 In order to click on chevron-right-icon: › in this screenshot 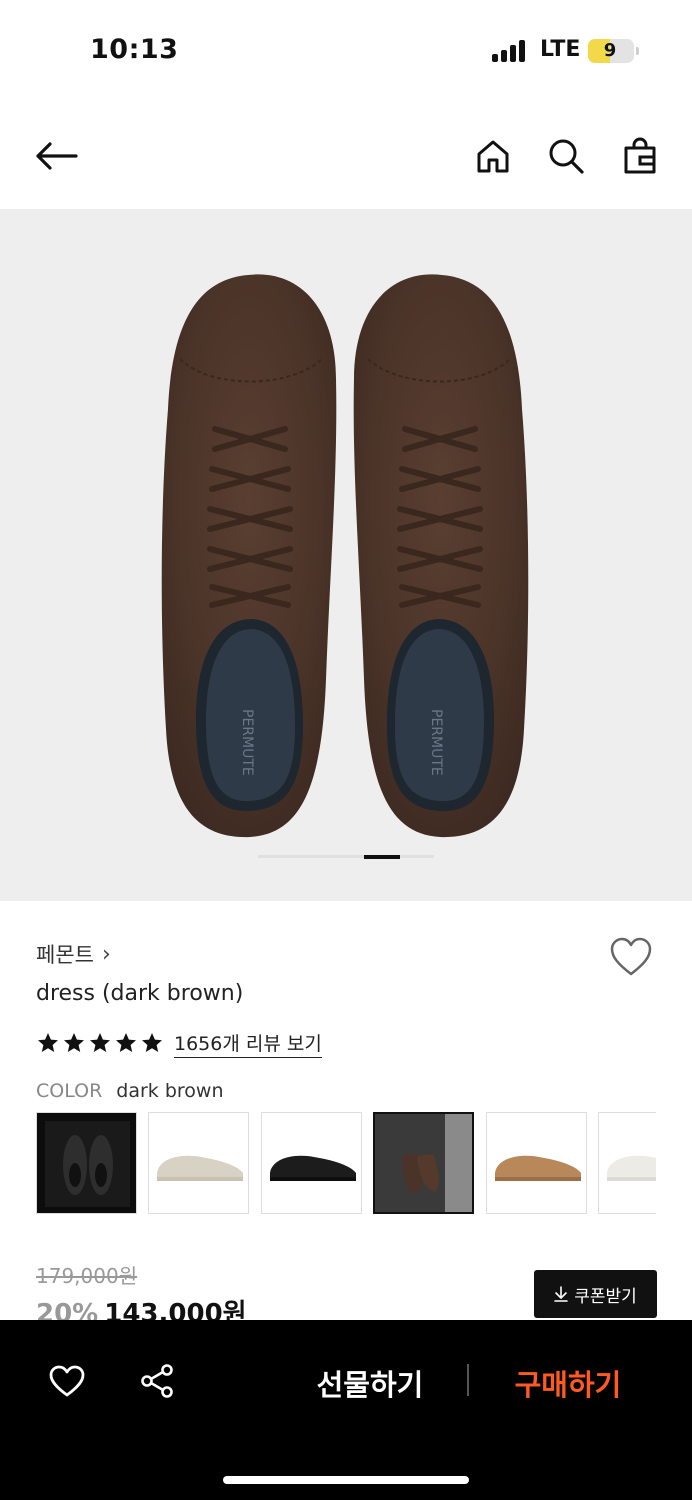, I will do `click(106, 954)`.